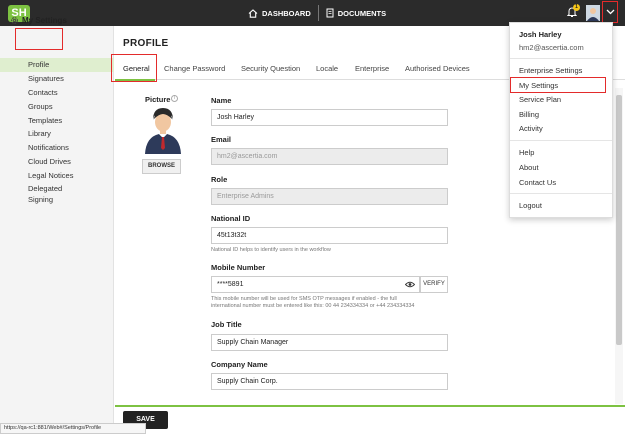  What do you see at coordinates (370, 419) in the screenshot?
I see `footer-bar` at bounding box center [370, 419].